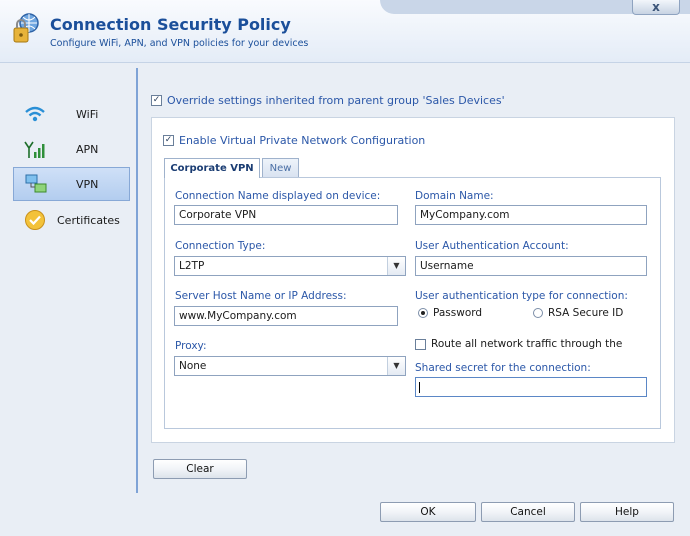  Describe the element at coordinates (137, 280) in the screenshot. I see `sidebar-divider` at that location.